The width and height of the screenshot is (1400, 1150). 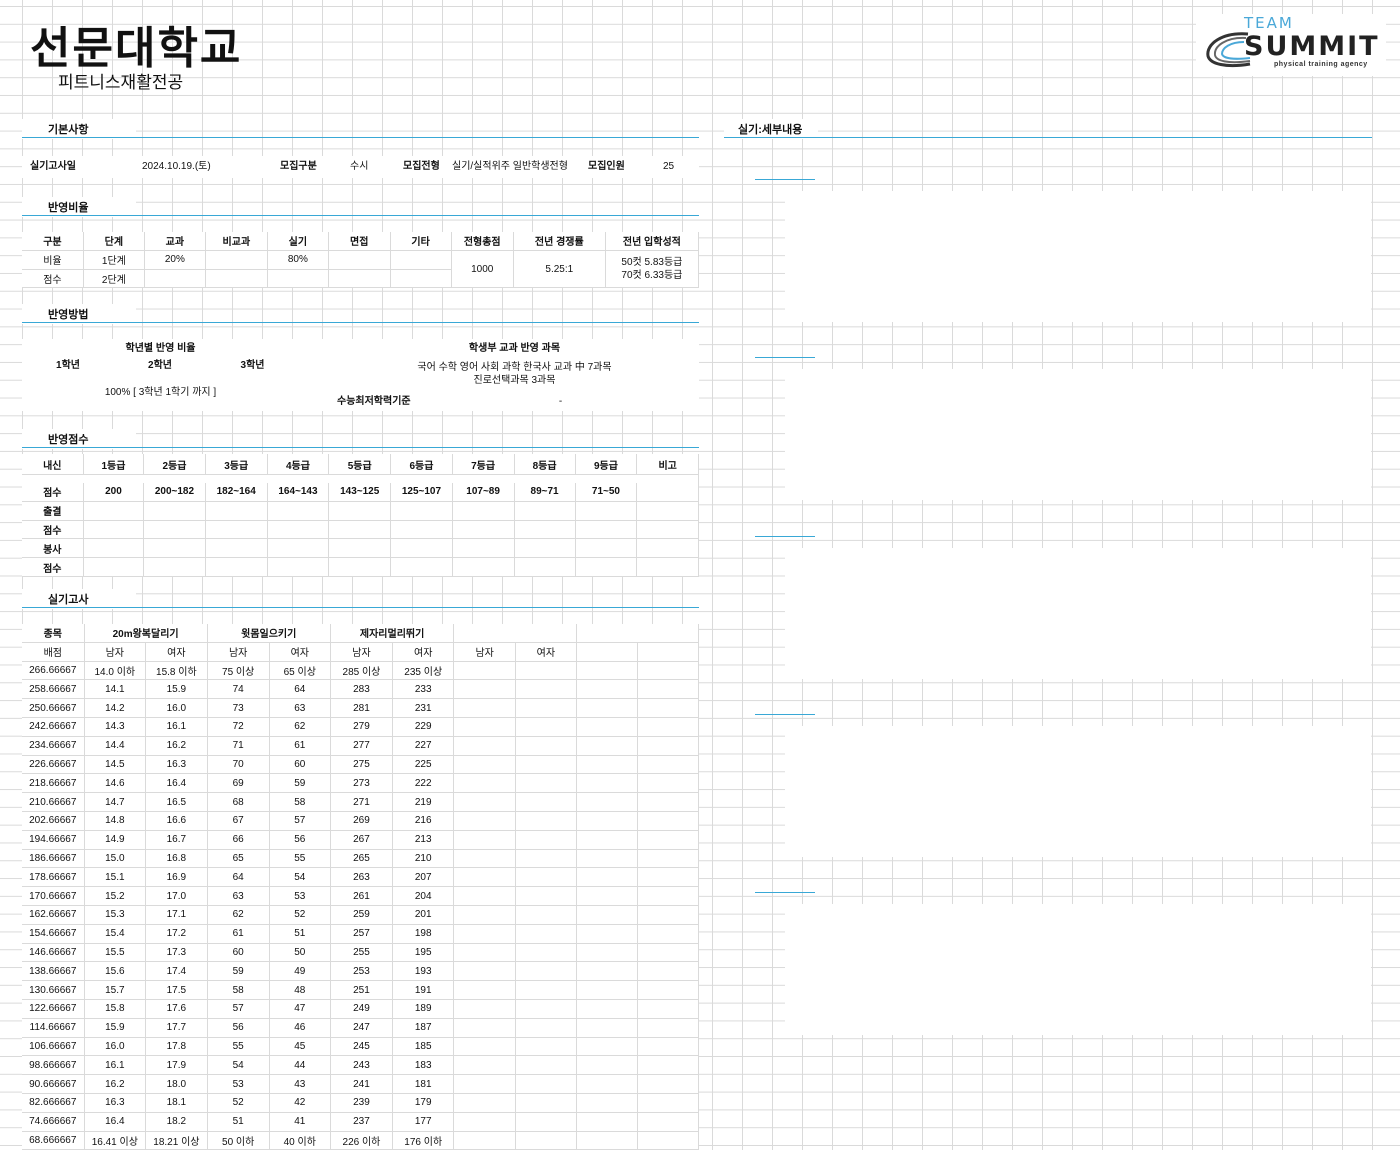 What do you see at coordinates (136, 48) in the screenshot?
I see `page-title: 선문대학교` at bounding box center [136, 48].